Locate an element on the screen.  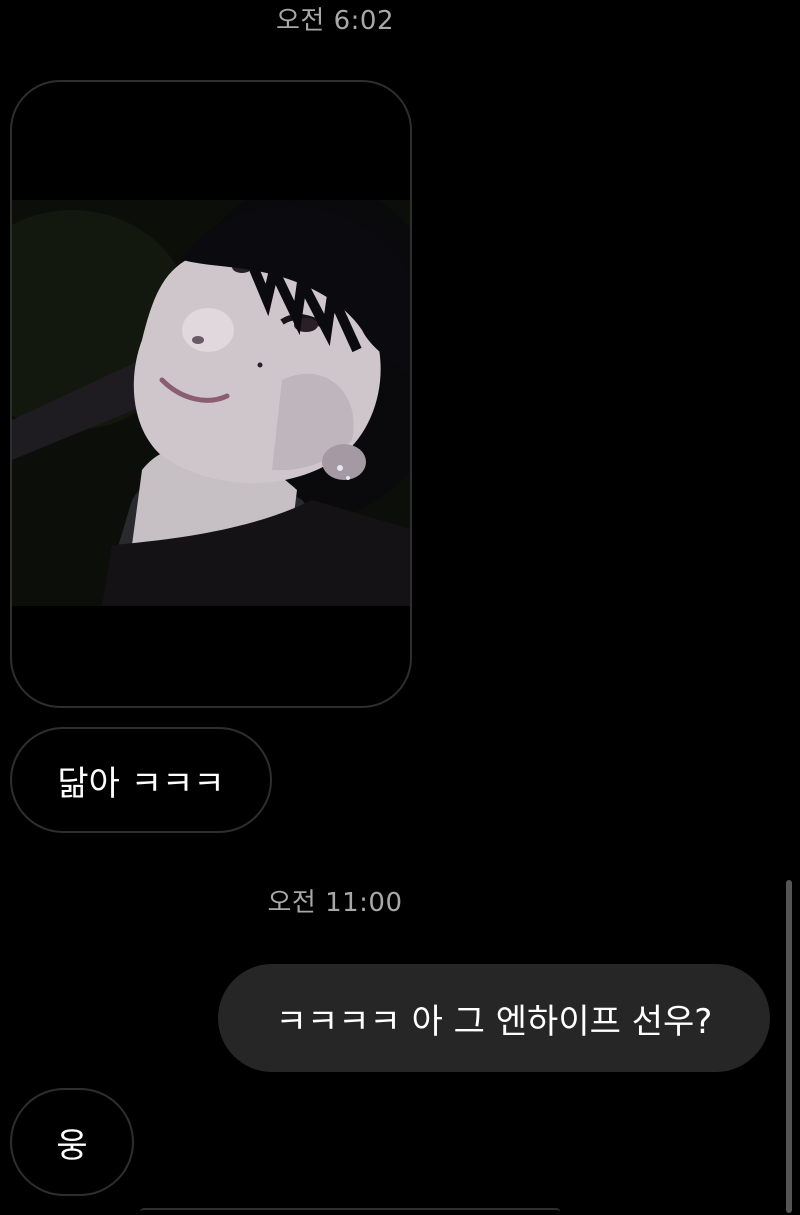
incoming-message-bubble: 닮아 ㅋㅋㅋ is located at coordinates (141, 780).